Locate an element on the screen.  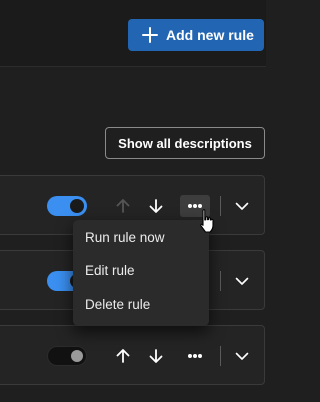
show-all-descriptions-button: Show all descriptions is located at coordinates (185, 143).